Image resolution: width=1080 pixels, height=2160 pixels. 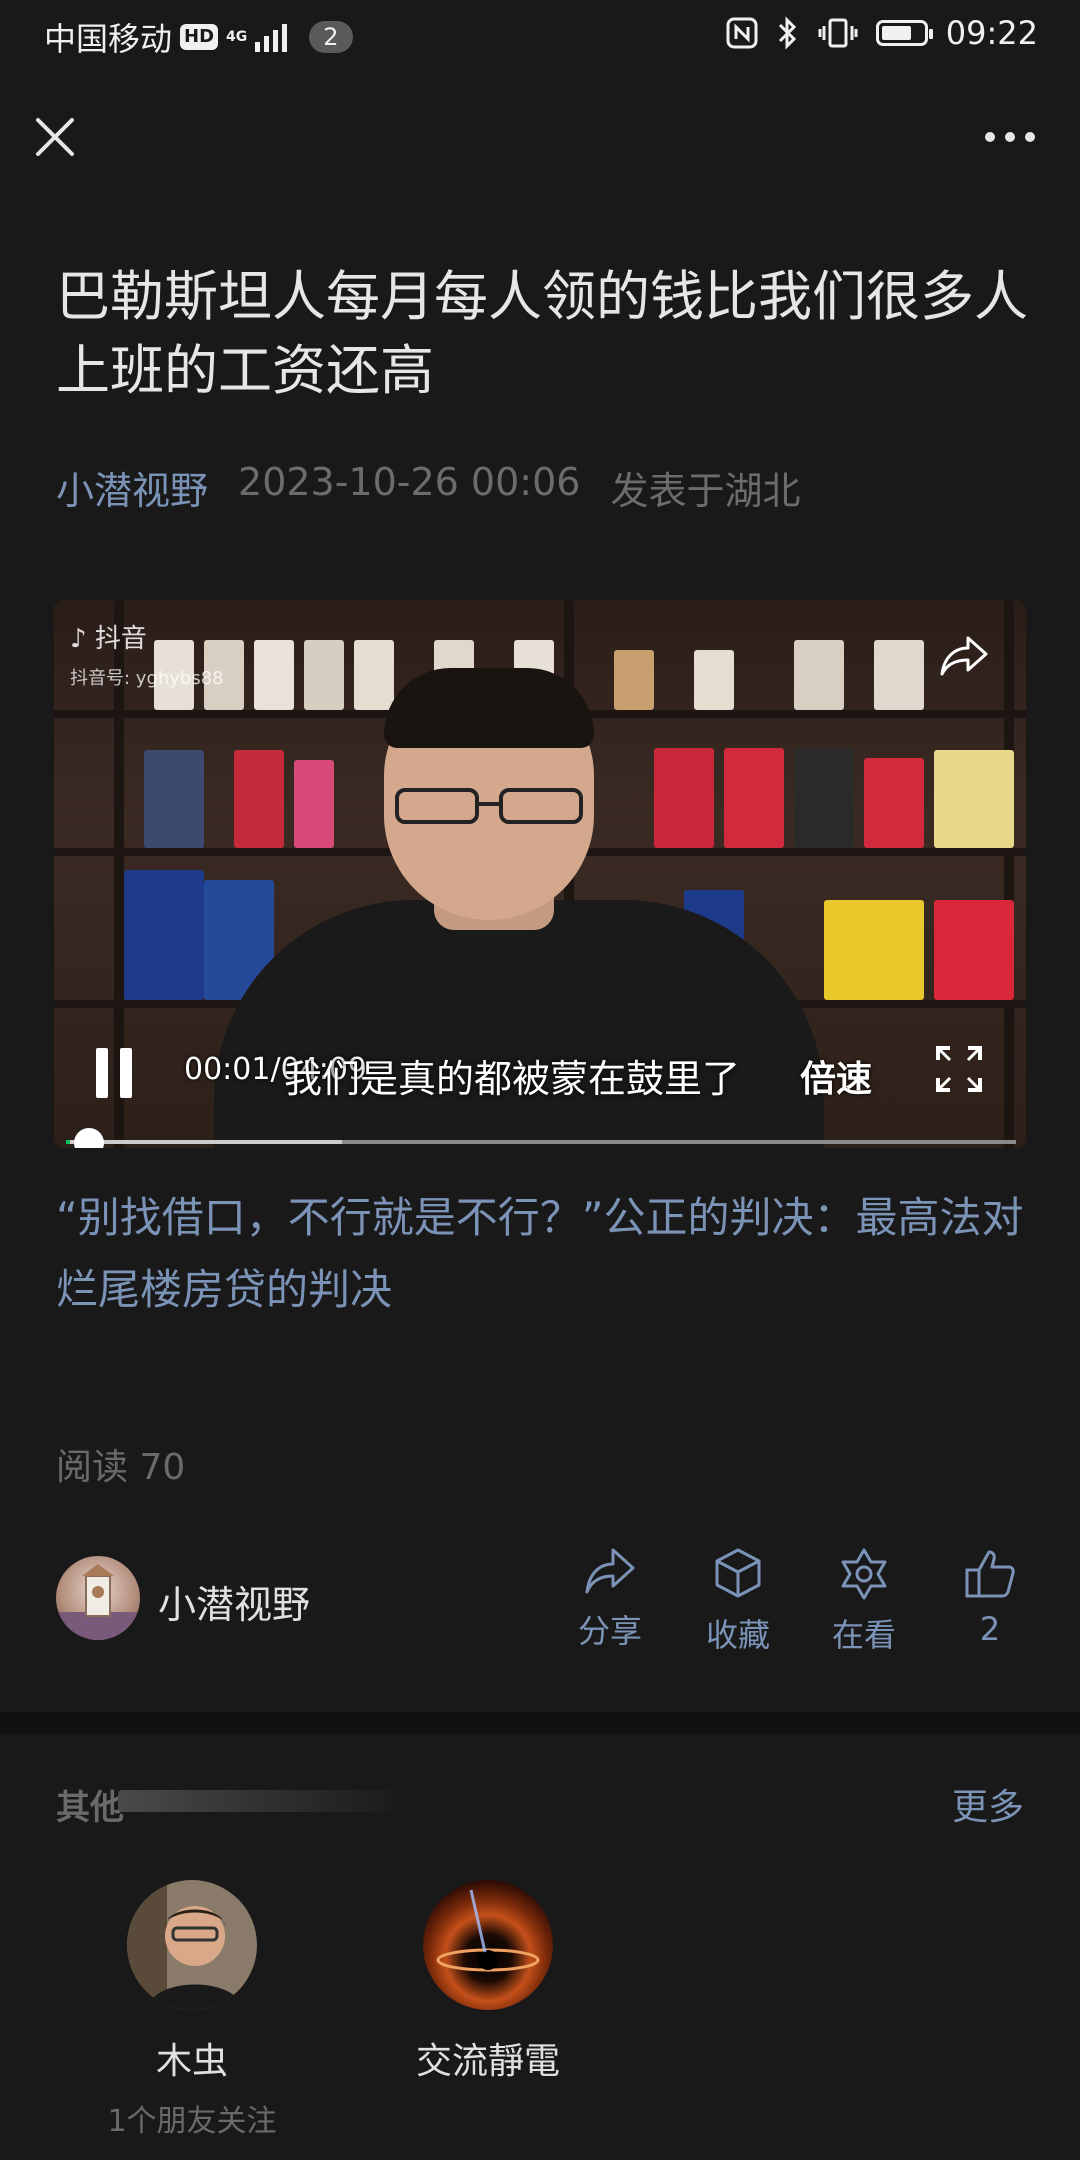 I want to click on collect-label: 收藏, so click(x=737, y=1635).